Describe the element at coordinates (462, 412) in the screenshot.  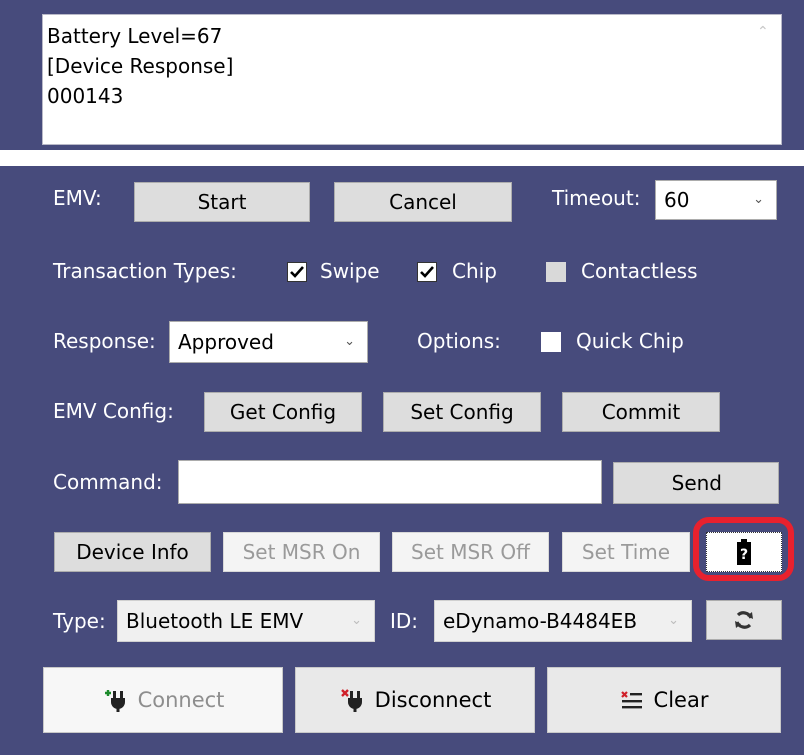
I see `set-config-button: Set Config` at that location.